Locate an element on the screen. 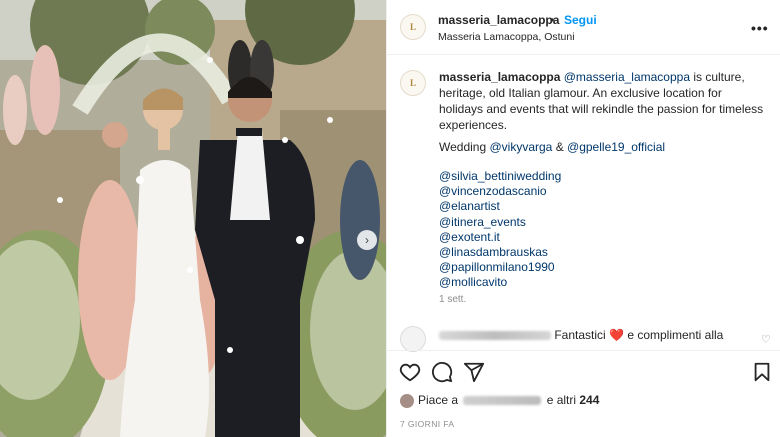 This screenshot has width=780, height=437. comment-icon is located at coordinates (442, 372).